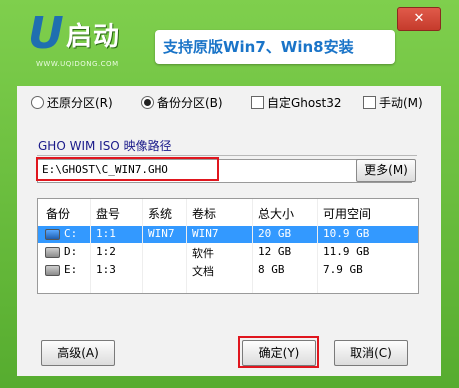 Image resolution: width=459 pixels, height=388 pixels. What do you see at coordinates (78, 353) in the screenshot?
I see `advanced-button: 高级(A)` at bounding box center [78, 353].